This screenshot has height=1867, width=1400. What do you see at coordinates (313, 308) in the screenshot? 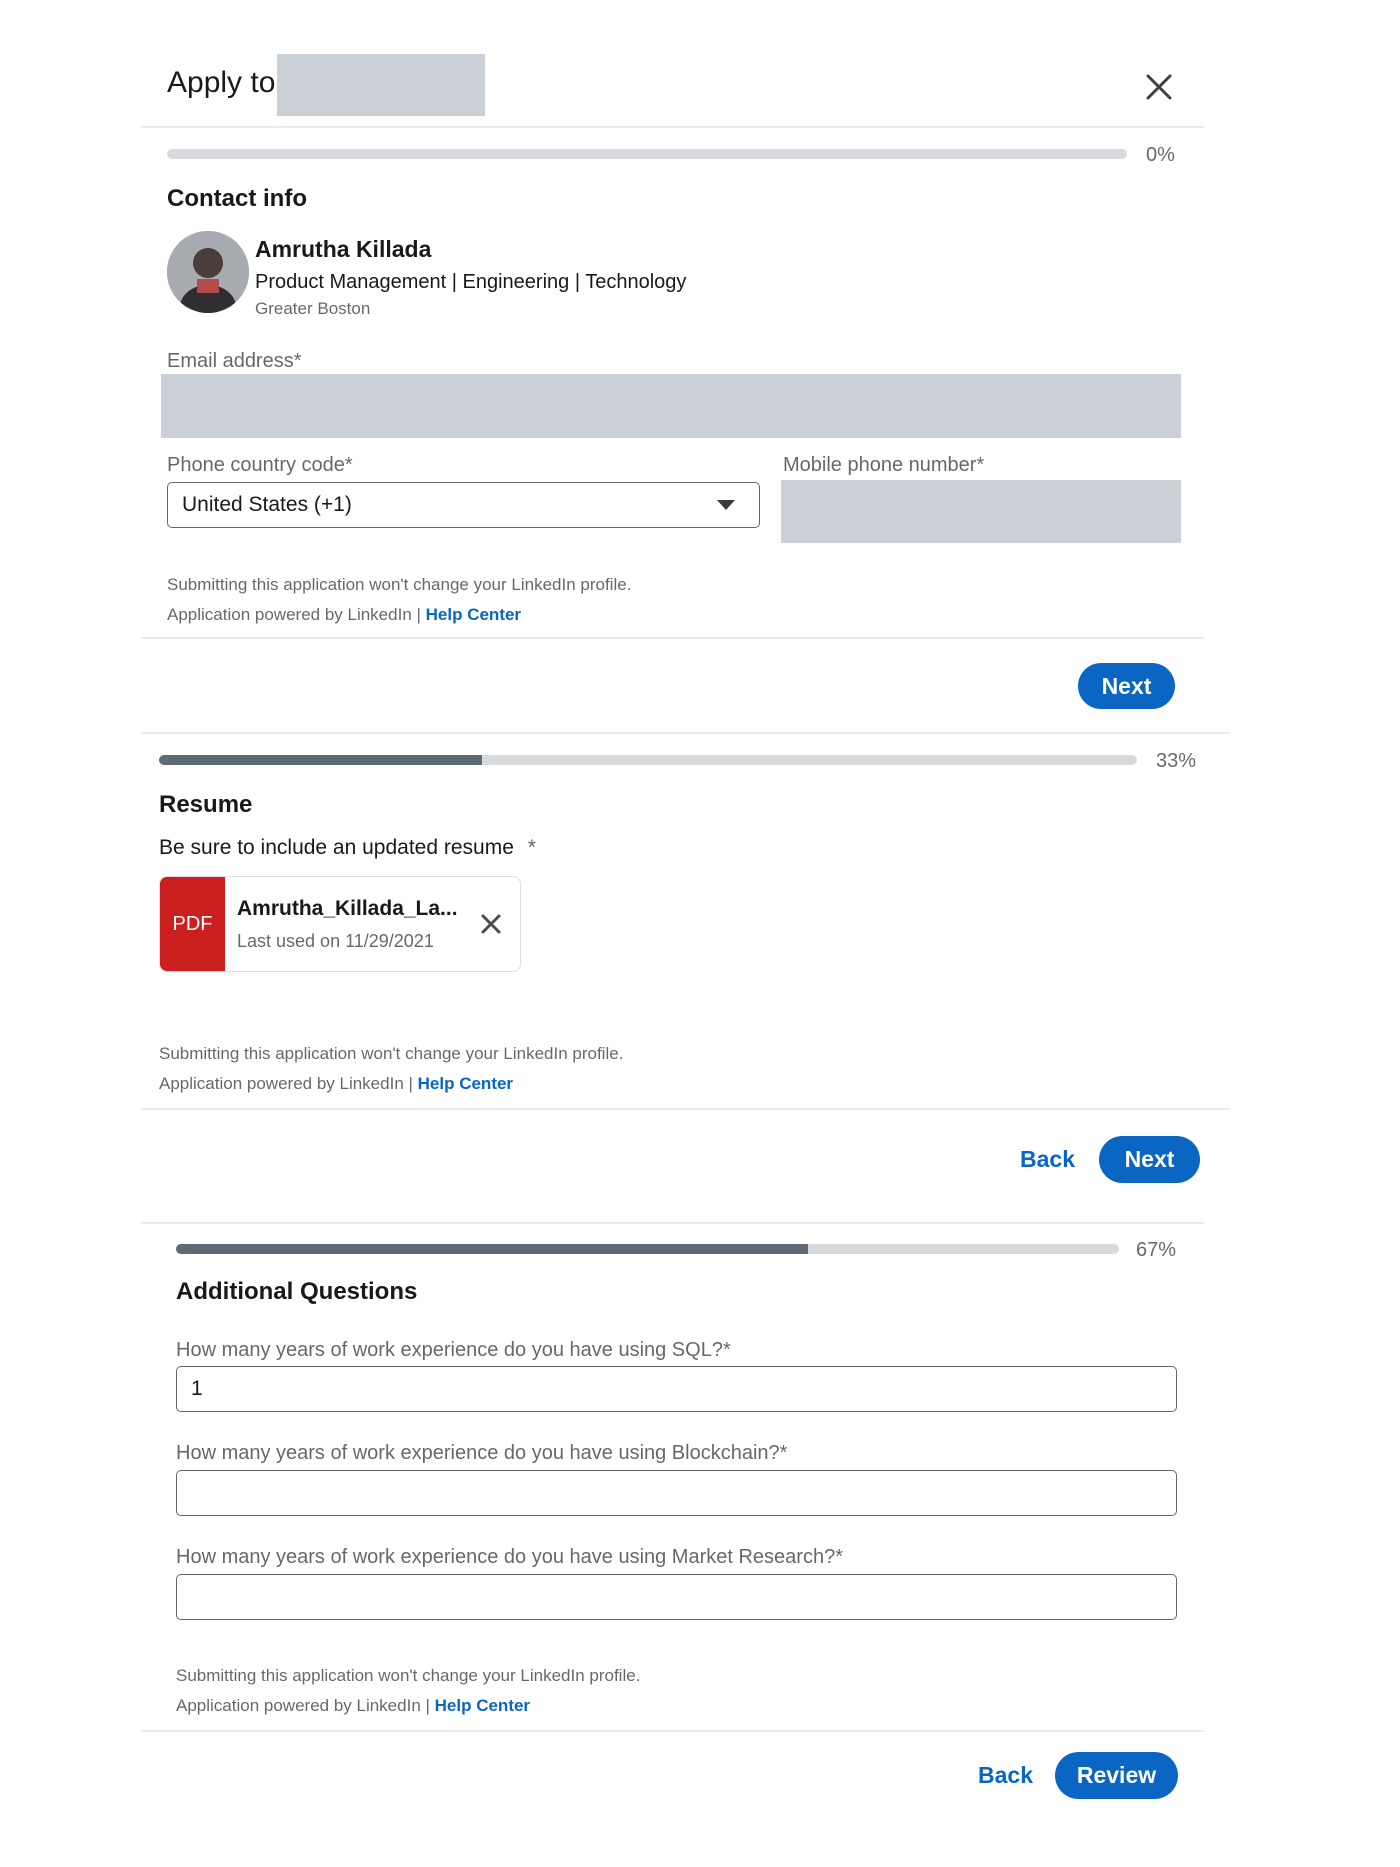
I see `profile-location: Greater Boston` at bounding box center [313, 308].